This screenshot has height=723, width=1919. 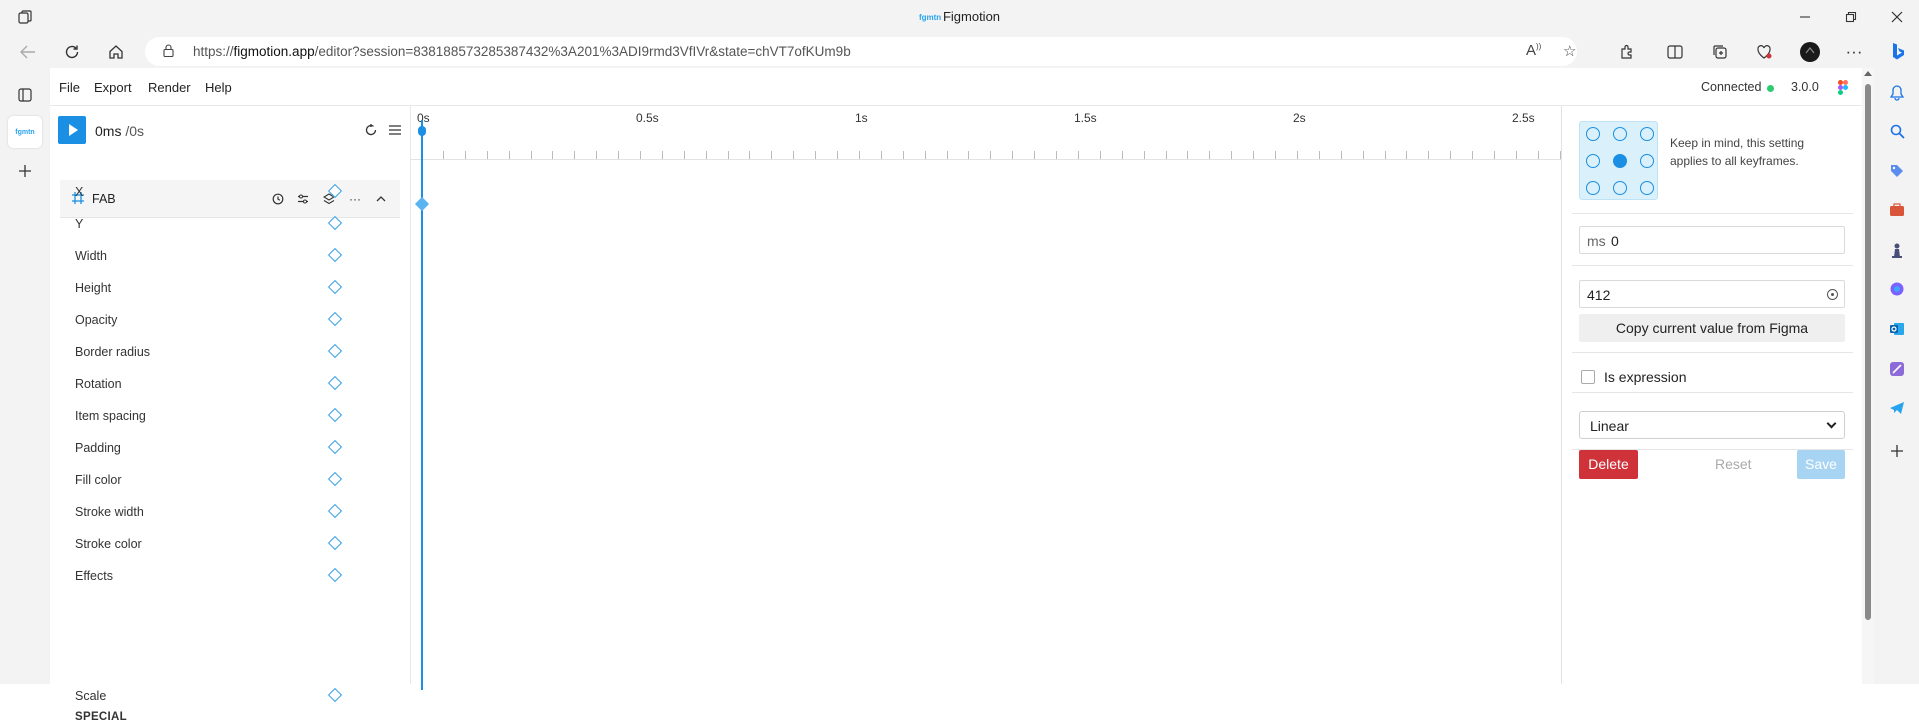 What do you see at coordinates (169, 87) in the screenshot?
I see `menu-render: Render` at bounding box center [169, 87].